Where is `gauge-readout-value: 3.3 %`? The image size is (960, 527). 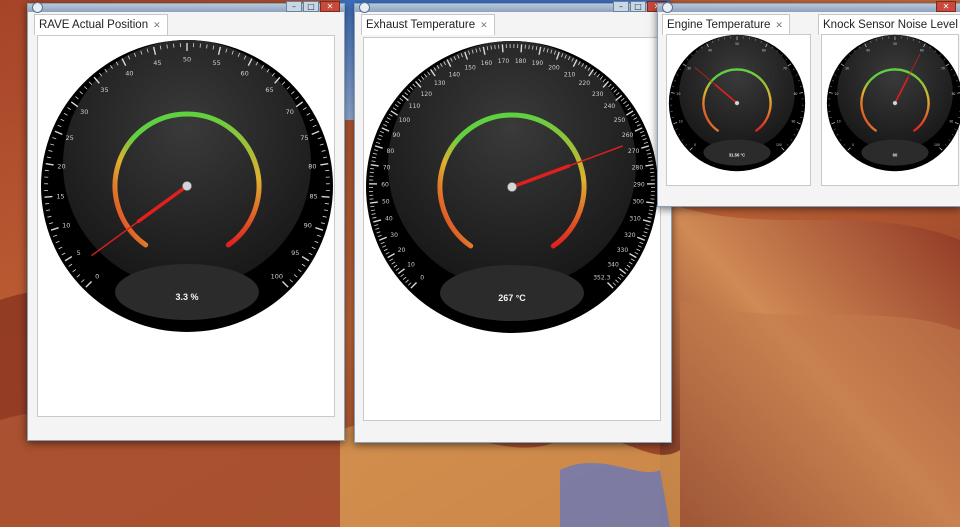 gauge-readout-value: 3.3 % is located at coordinates (186, 297).